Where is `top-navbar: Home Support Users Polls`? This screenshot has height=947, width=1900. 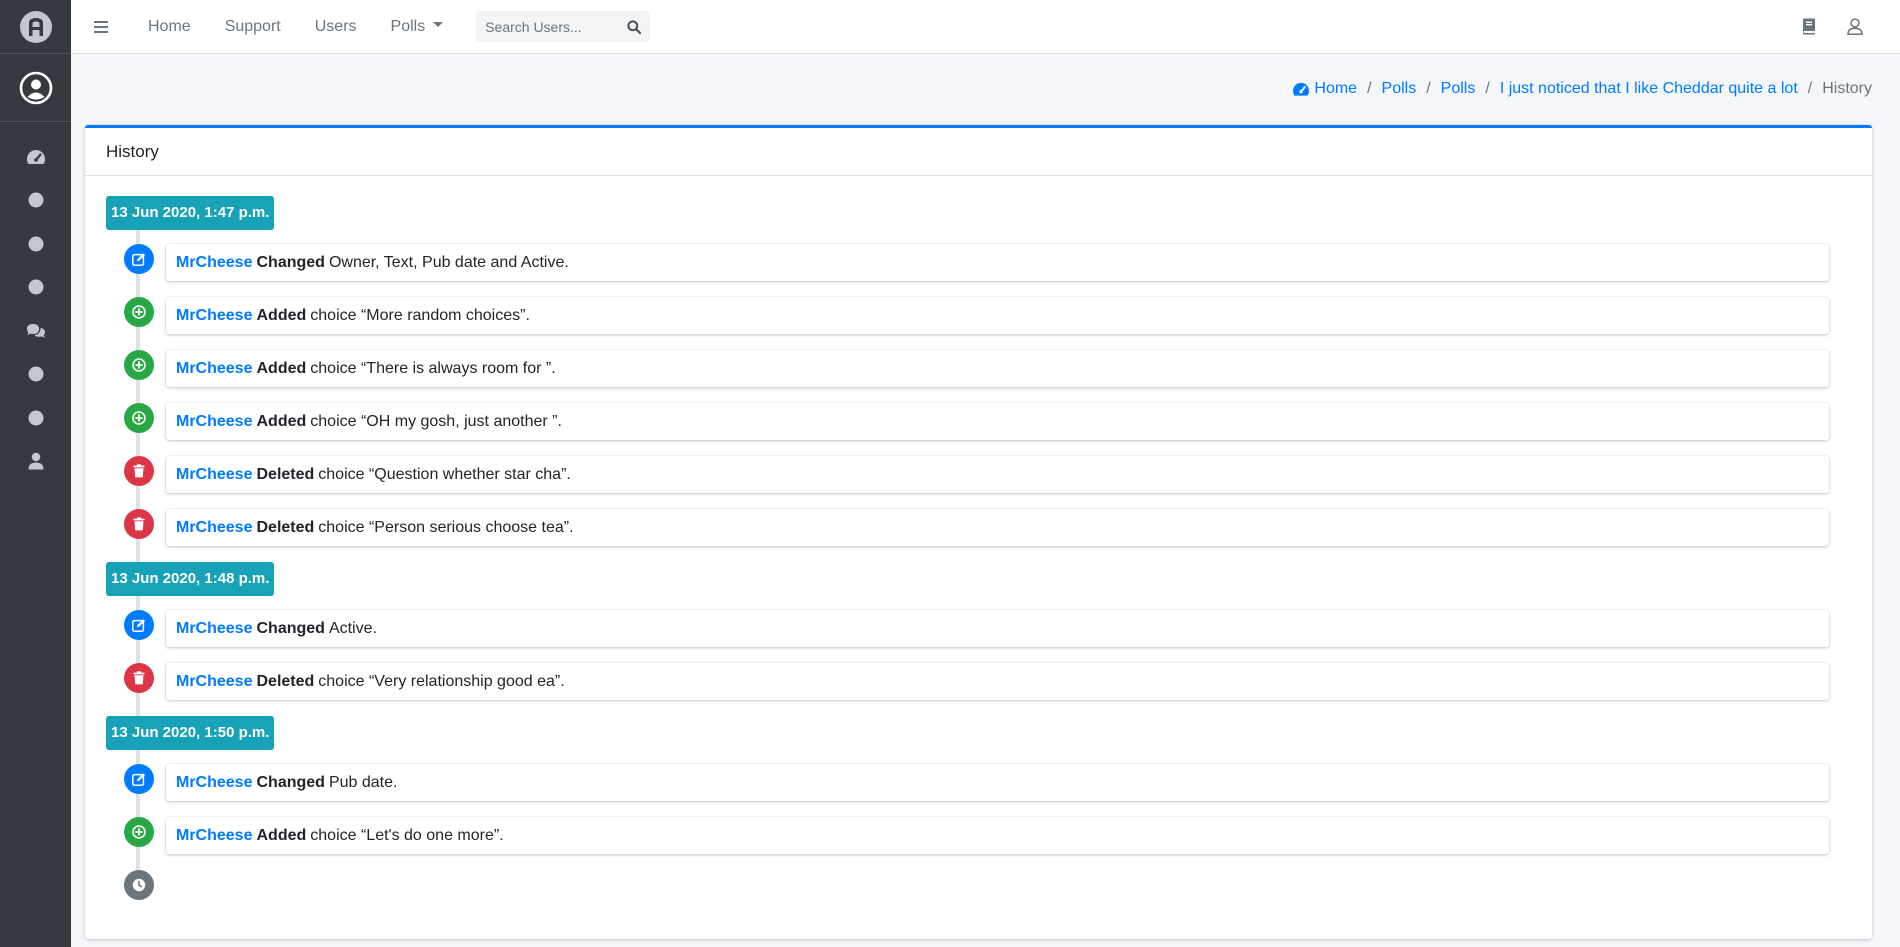 top-navbar: Home Support Users Polls is located at coordinates (985, 27).